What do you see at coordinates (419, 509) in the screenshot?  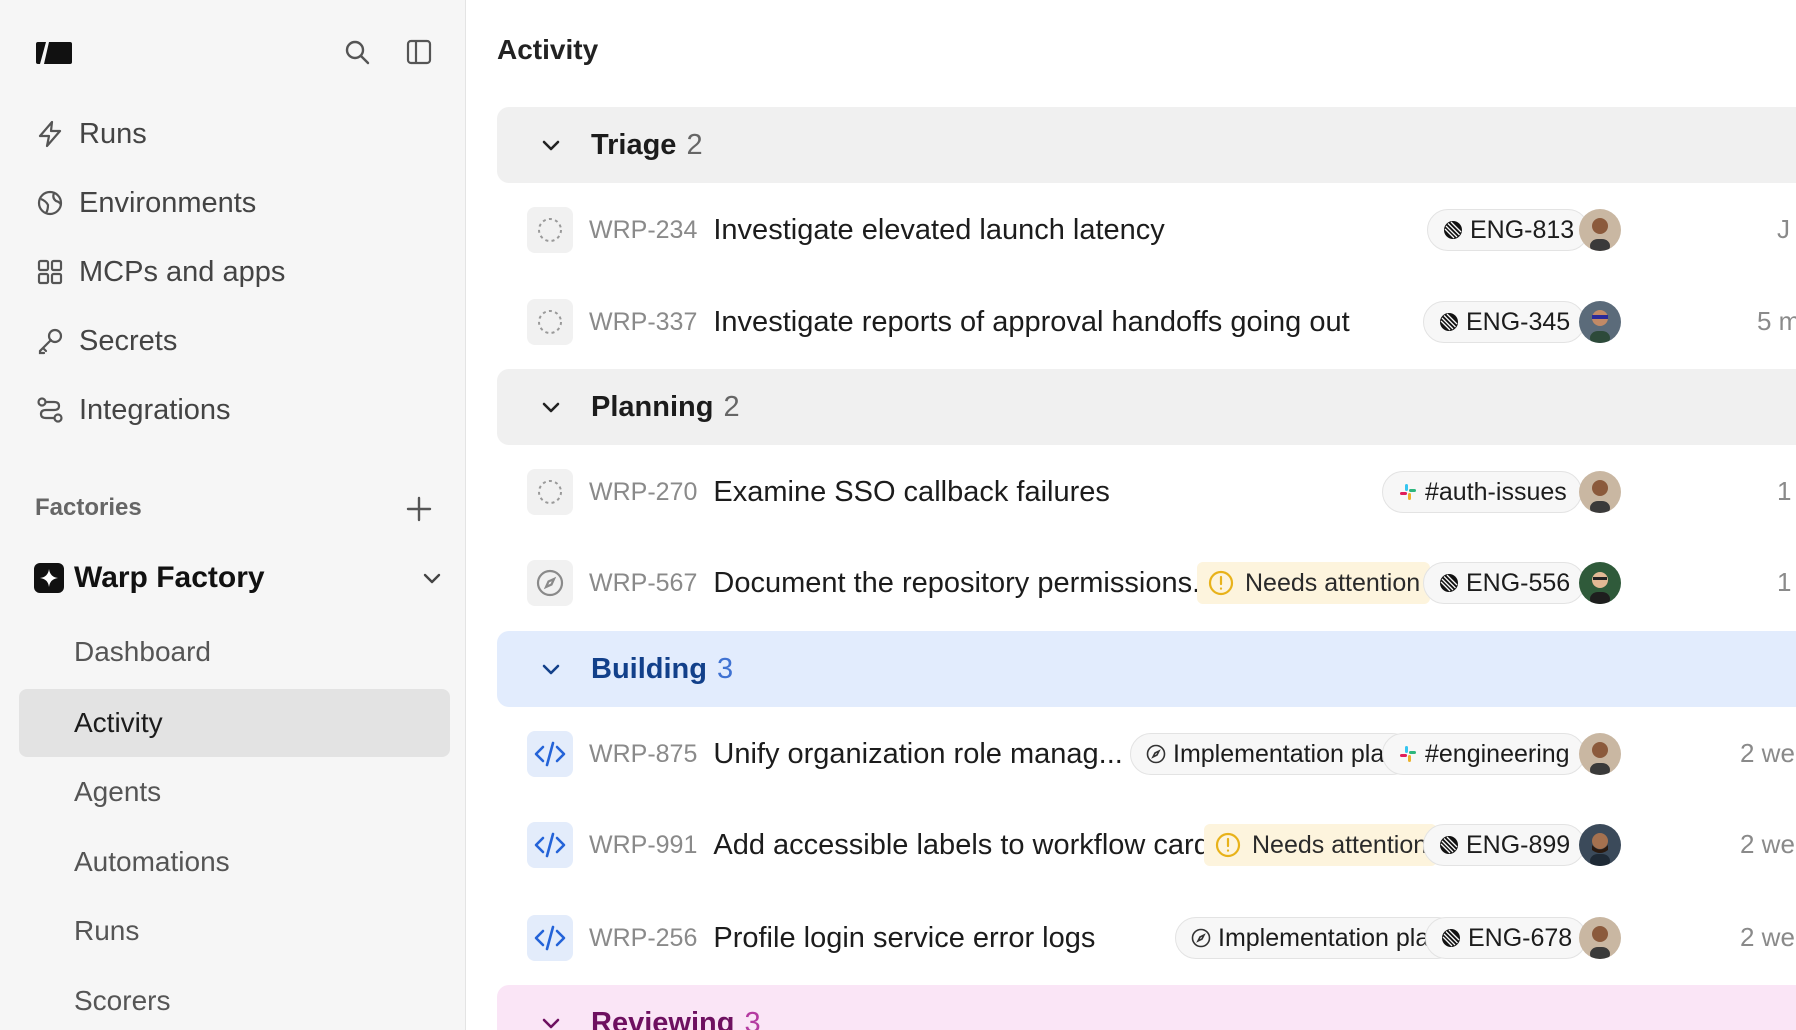 I see `add-factory-icon` at bounding box center [419, 509].